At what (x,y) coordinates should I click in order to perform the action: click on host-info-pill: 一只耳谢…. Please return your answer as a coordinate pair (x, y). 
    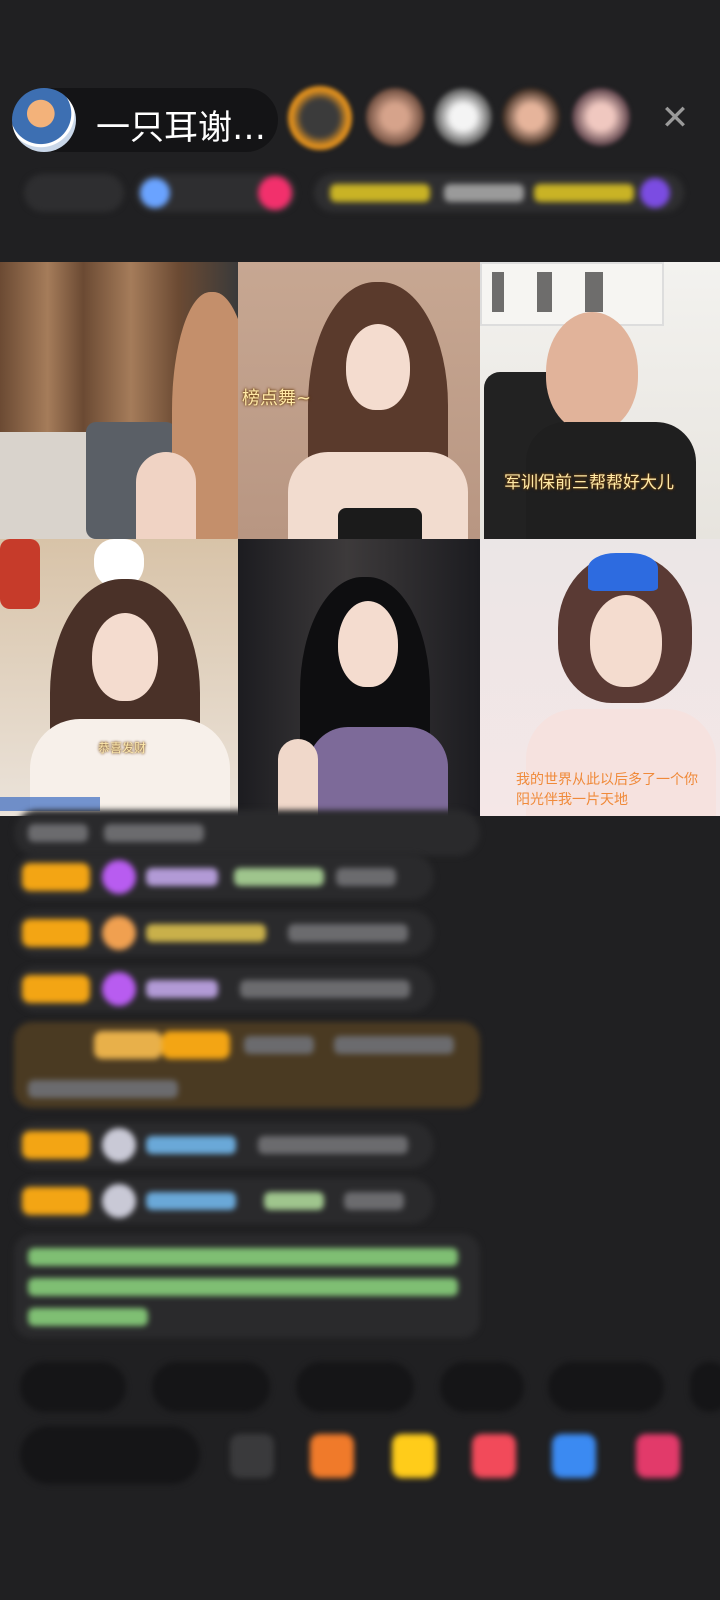
    Looking at the image, I should click on (145, 120).